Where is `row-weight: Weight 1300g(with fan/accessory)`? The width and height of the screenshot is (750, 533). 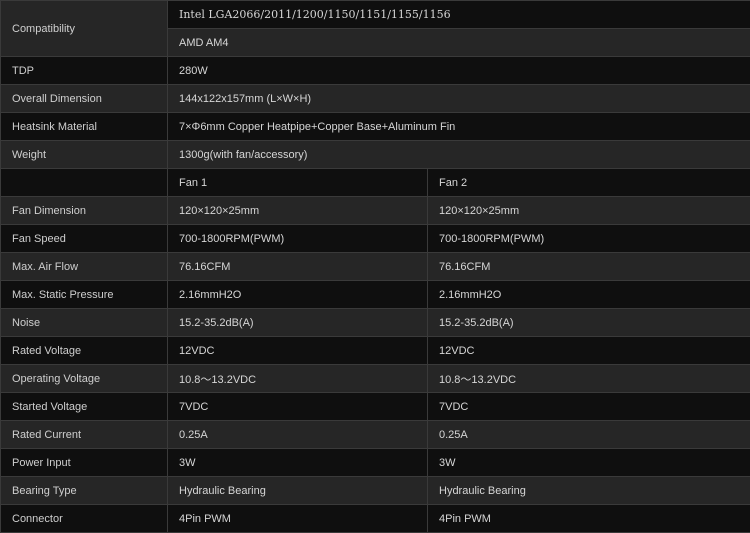
row-weight: Weight 1300g(with fan/accessory) is located at coordinates (375, 155).